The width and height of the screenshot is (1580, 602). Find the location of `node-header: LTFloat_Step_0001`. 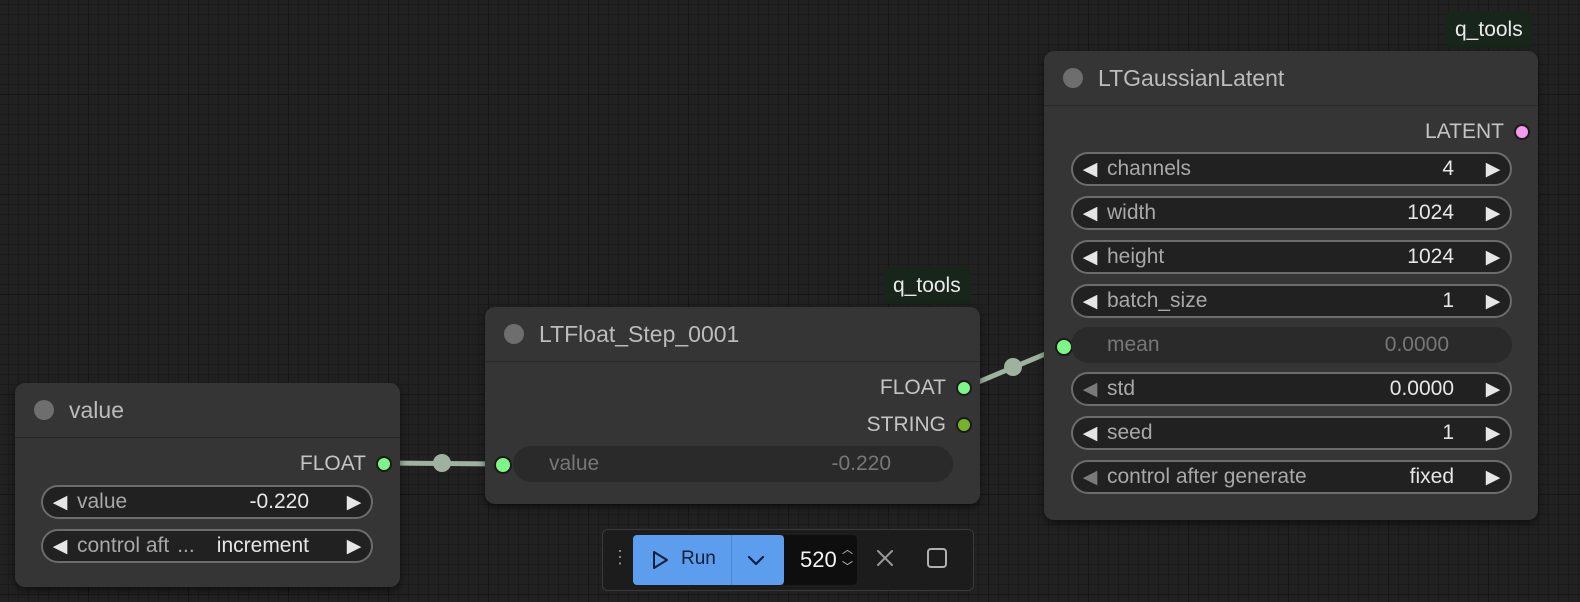

node-header: LTFloat_Step_0001 is located at coordinates (732, 334).